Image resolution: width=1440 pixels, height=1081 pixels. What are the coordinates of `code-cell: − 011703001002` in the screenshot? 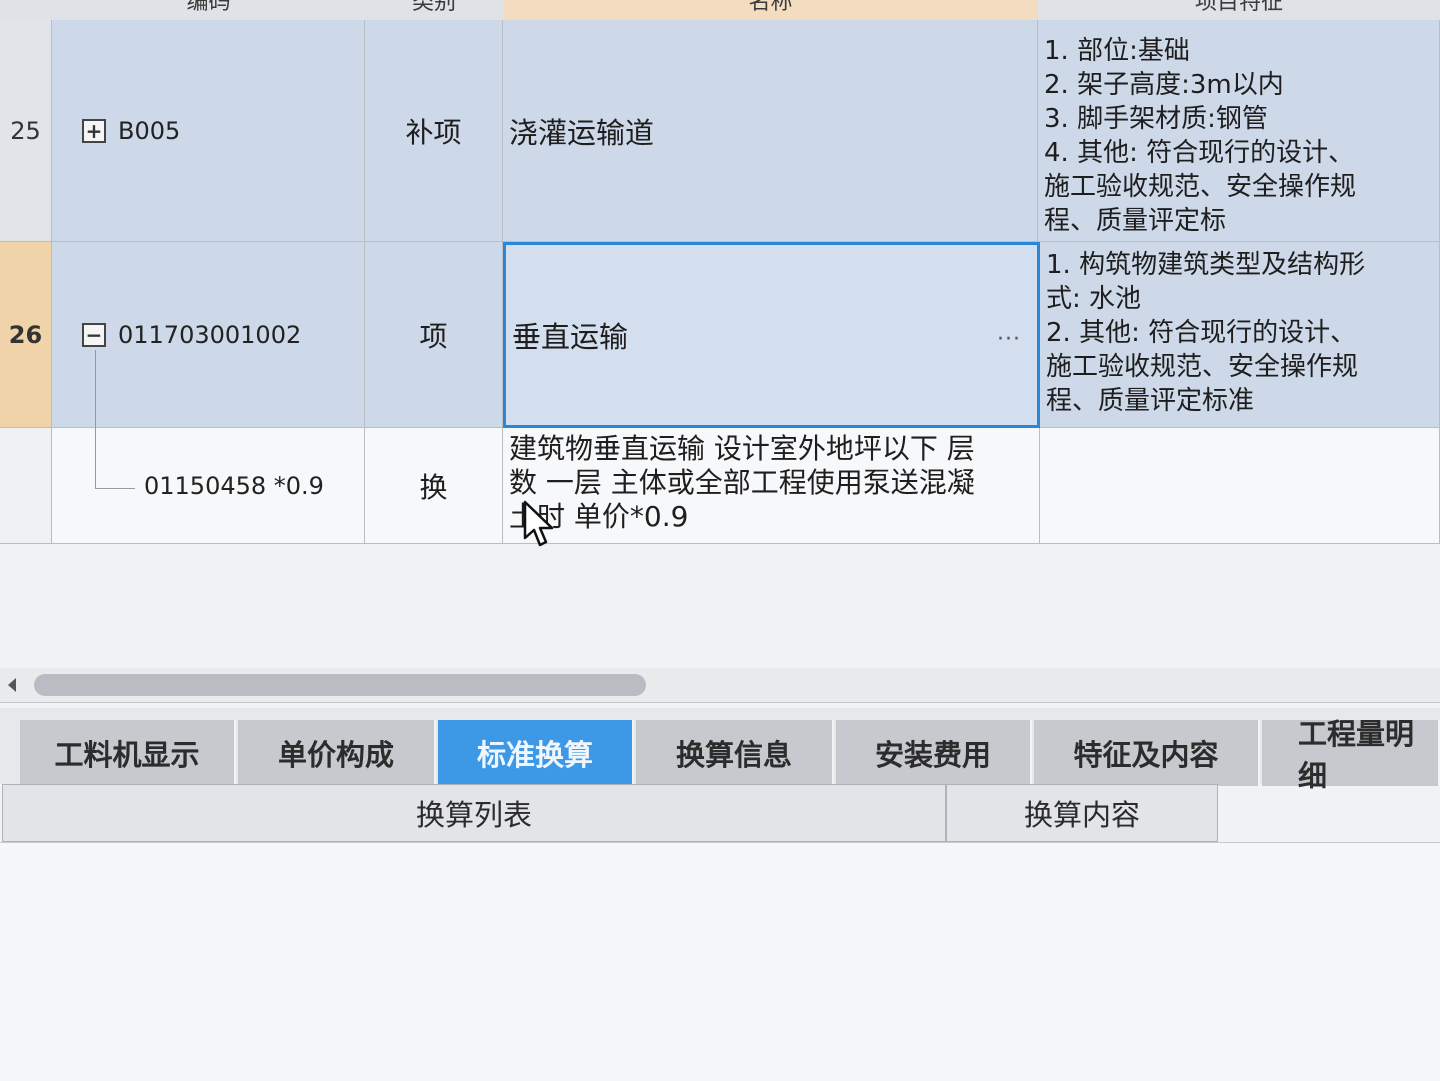 It's located at (208, 335).